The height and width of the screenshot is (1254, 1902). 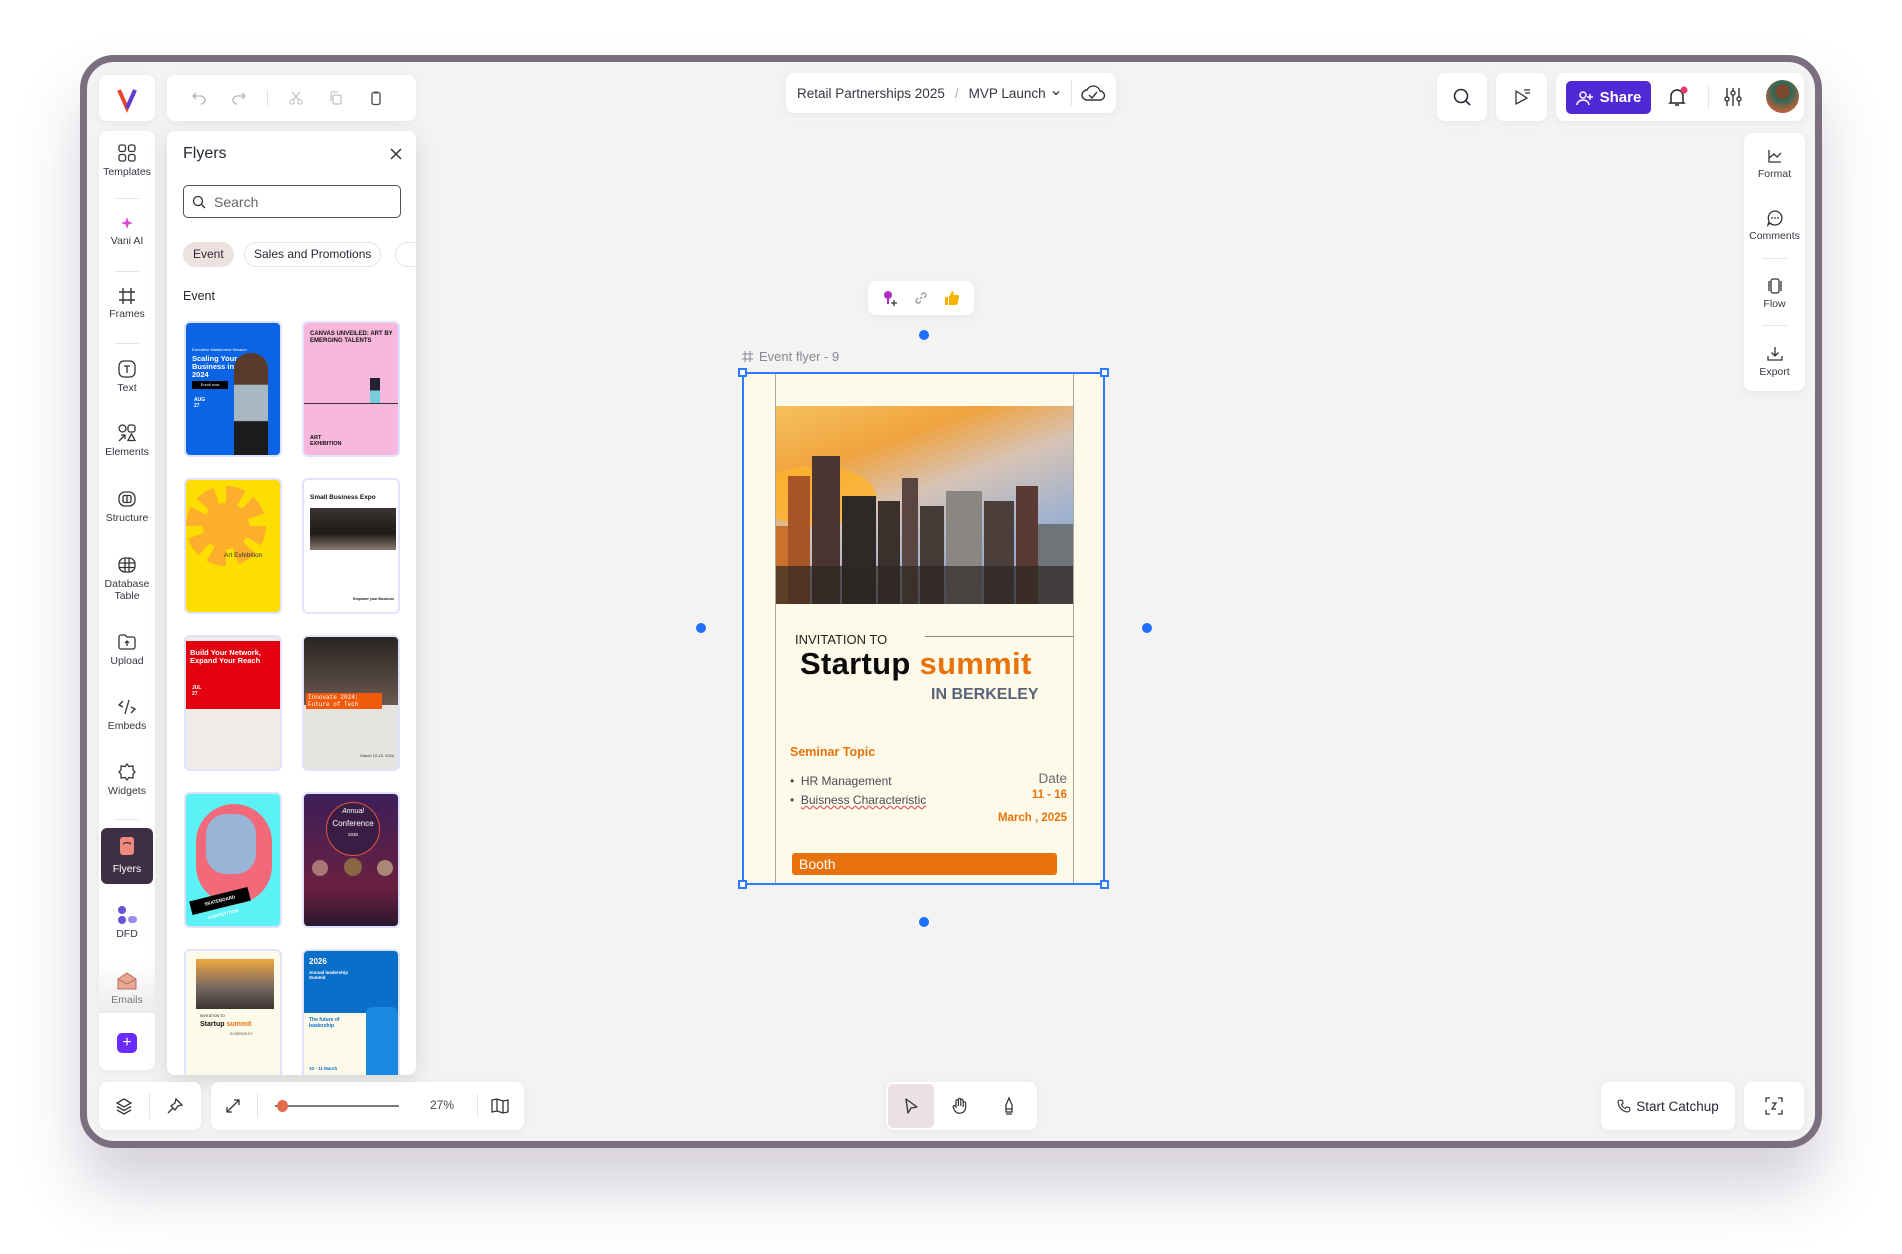 What do you see at coordinates (1521, 97) in the screenshot?
I see `present-button` at bounding box center [1521, 97].